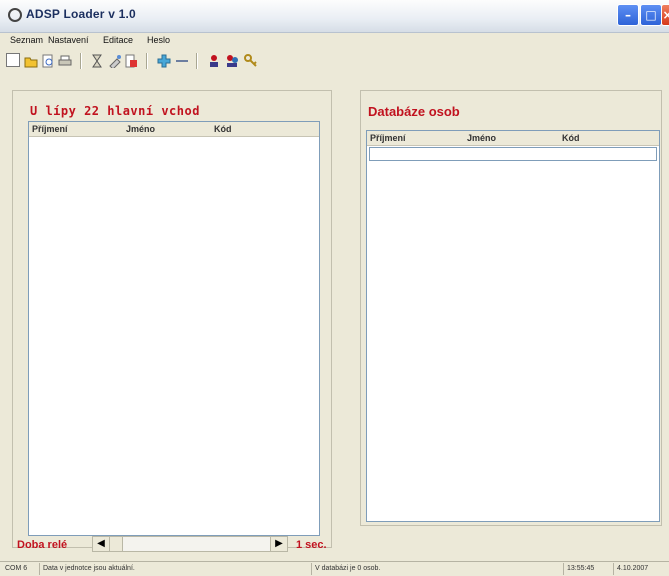 The height and width of the screenshot is (576, 669). What do you see at coordinates (214, 60) in the screenshot?
I see `user-icon` at bounding box center [214, 60].